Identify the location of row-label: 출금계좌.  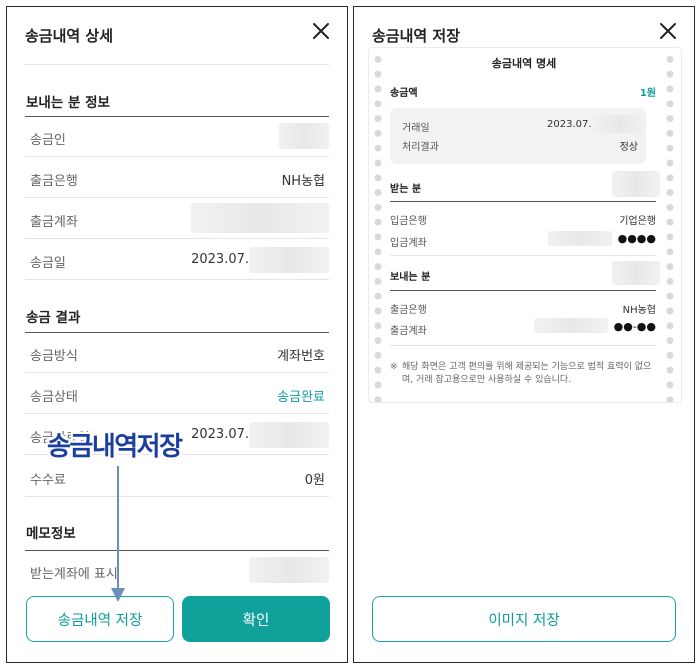
(54, 222).